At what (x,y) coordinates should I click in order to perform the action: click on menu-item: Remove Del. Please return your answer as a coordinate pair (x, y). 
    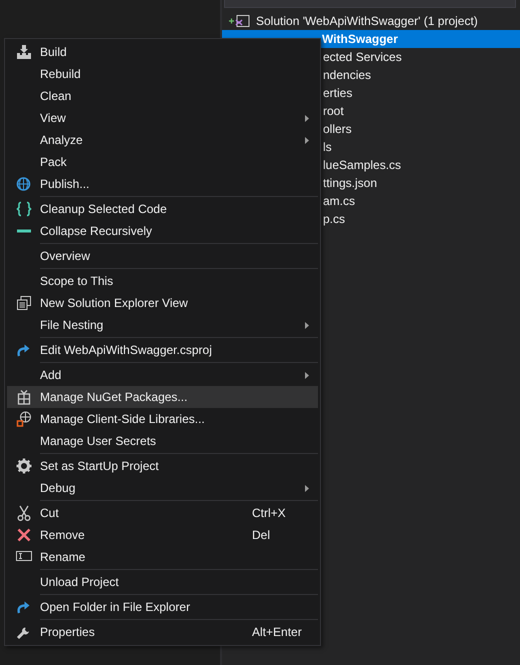
    Looking at the image, I should click on (162, 535).